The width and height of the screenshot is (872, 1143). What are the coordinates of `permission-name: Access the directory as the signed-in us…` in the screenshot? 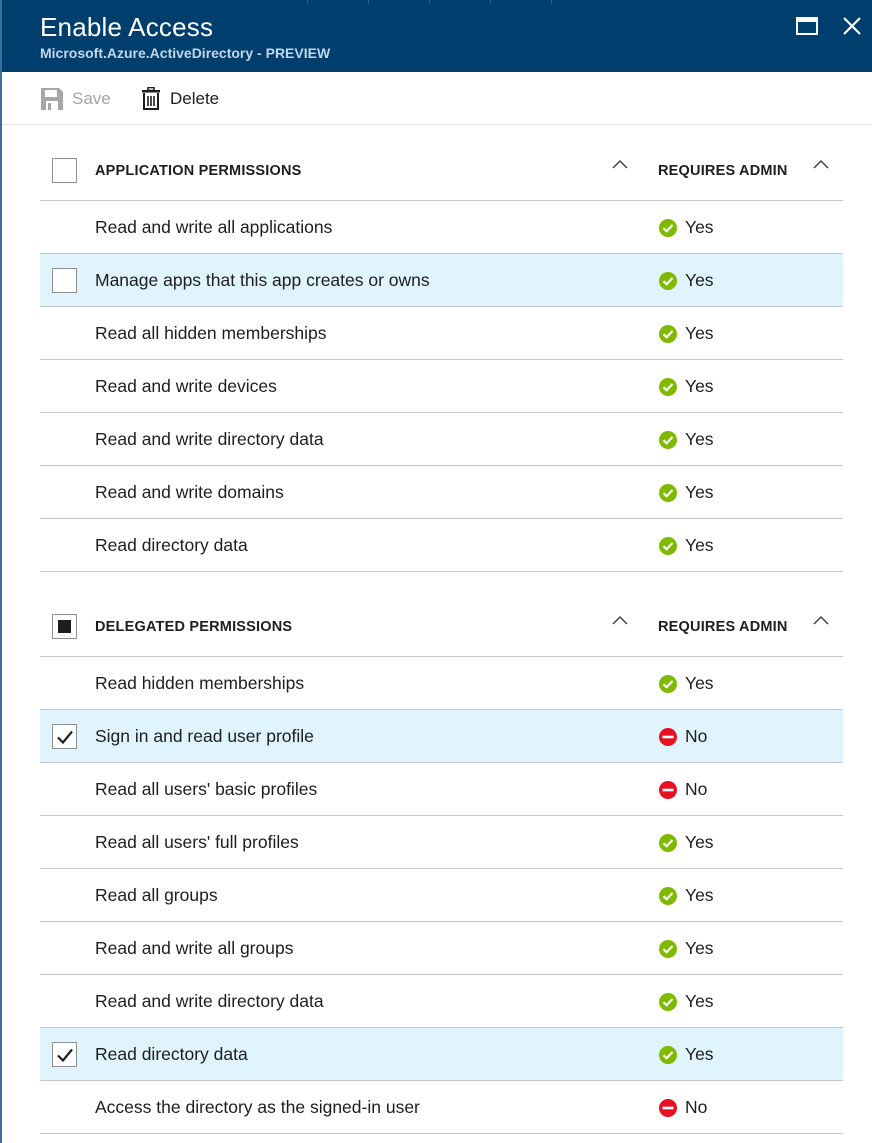 It's located at (257, 1107).